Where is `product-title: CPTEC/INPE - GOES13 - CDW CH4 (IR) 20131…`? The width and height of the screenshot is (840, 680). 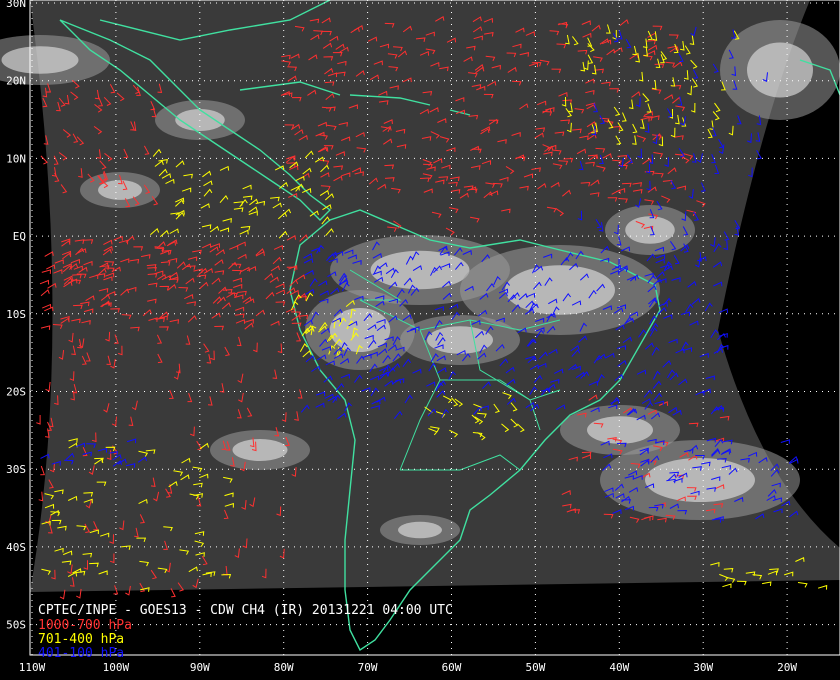 product-title: CPTEC/INPE - GOES13 - CDW CH4 (IR) 20131… is located at coordinates (245, 610).